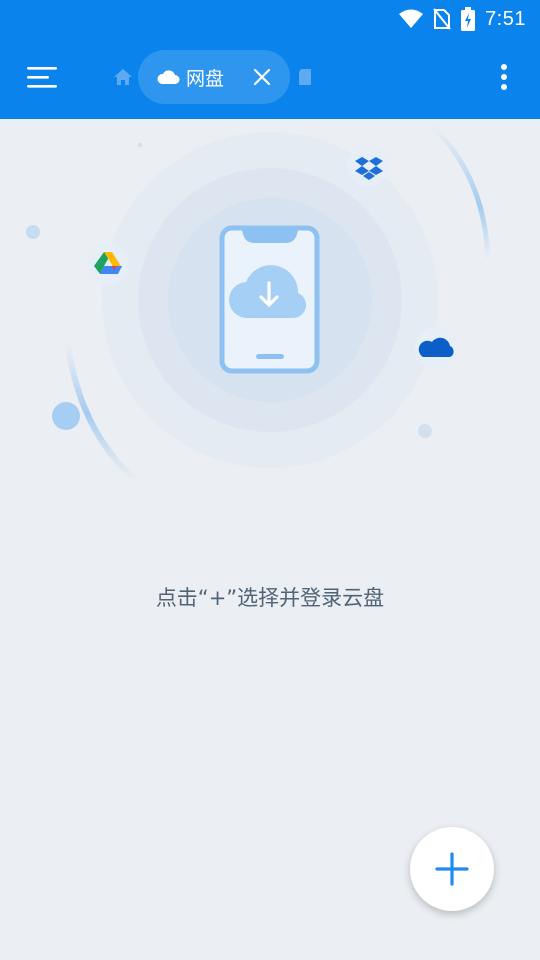  I want to click on add-cloud-drive-button, so click(452, 869).